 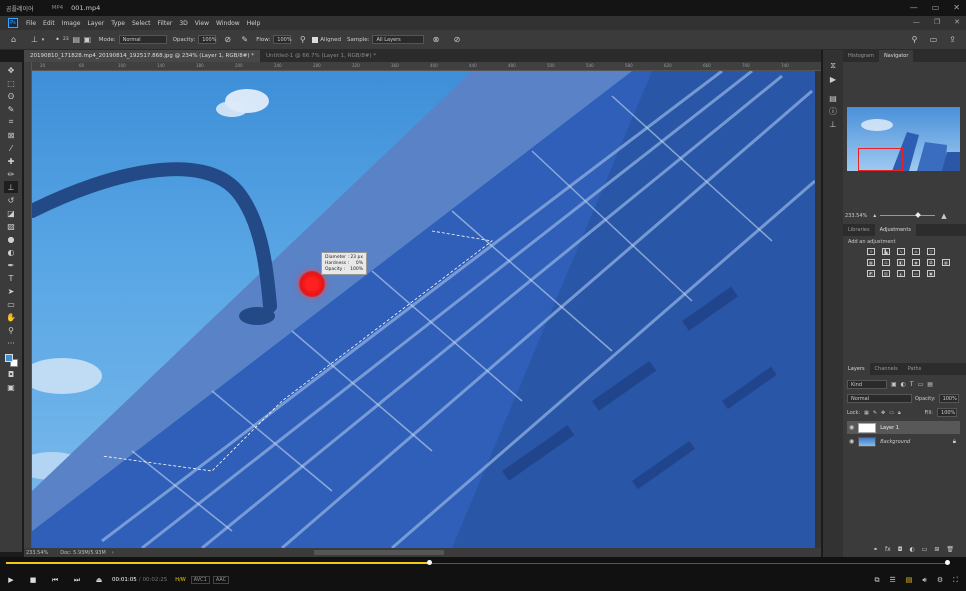 What do you see at coordinates (916, 251) in the screenshot?
I see `exposure-icon: ±` at bounding box center [916, 251].